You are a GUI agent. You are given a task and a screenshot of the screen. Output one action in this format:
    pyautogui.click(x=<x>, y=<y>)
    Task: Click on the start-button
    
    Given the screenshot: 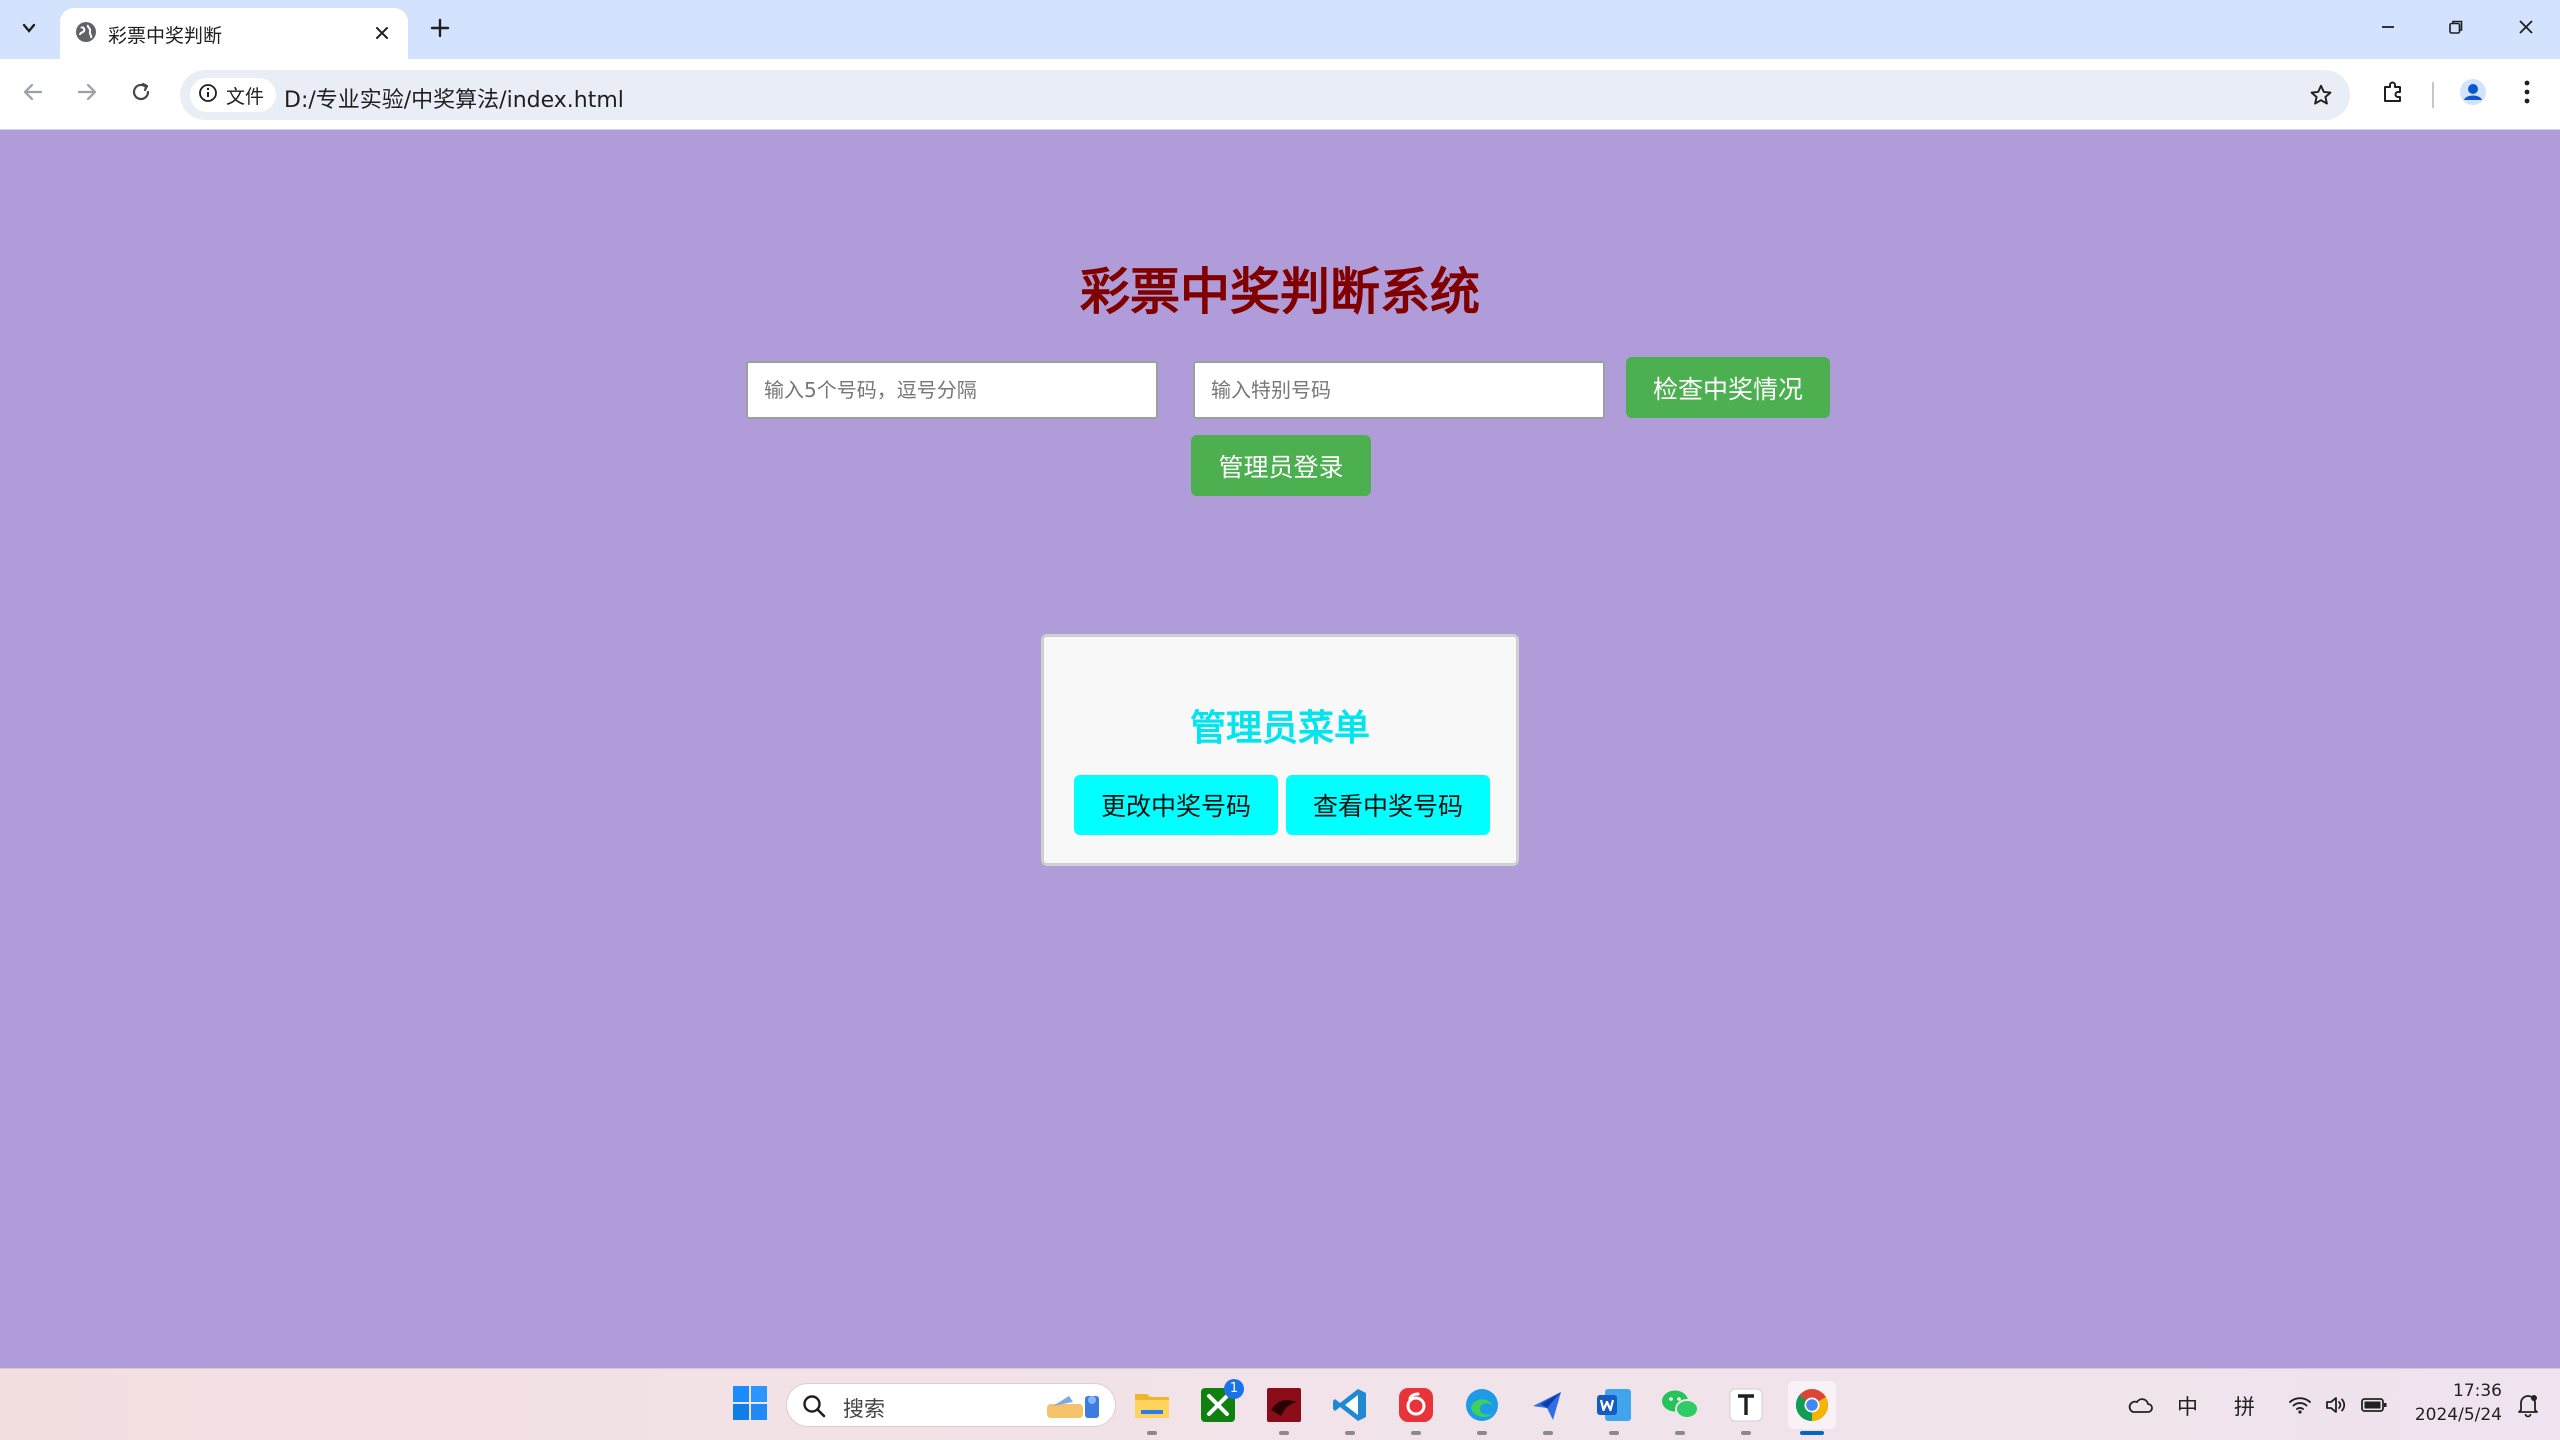 What is the action you would take?
    pyautogui.click(x=750, y=1405)
    